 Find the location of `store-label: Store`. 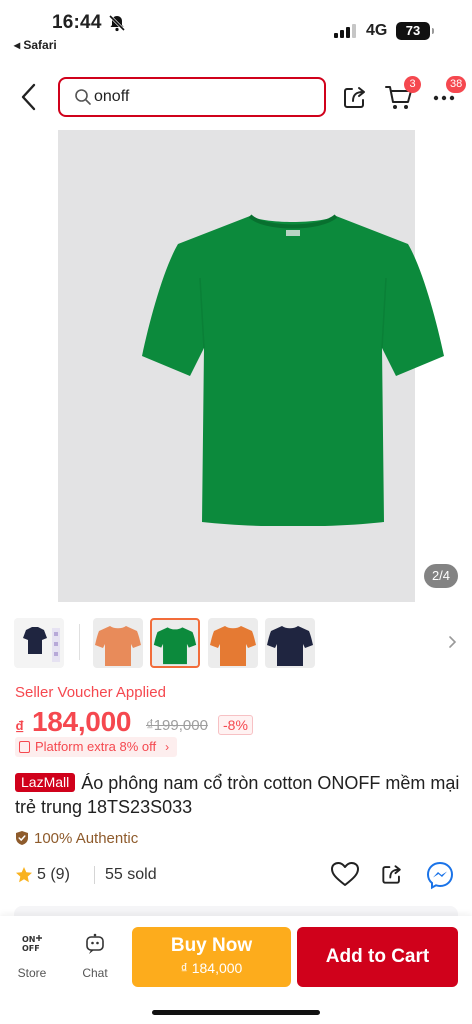

store-label: Store is located at coordinates (32, 973).